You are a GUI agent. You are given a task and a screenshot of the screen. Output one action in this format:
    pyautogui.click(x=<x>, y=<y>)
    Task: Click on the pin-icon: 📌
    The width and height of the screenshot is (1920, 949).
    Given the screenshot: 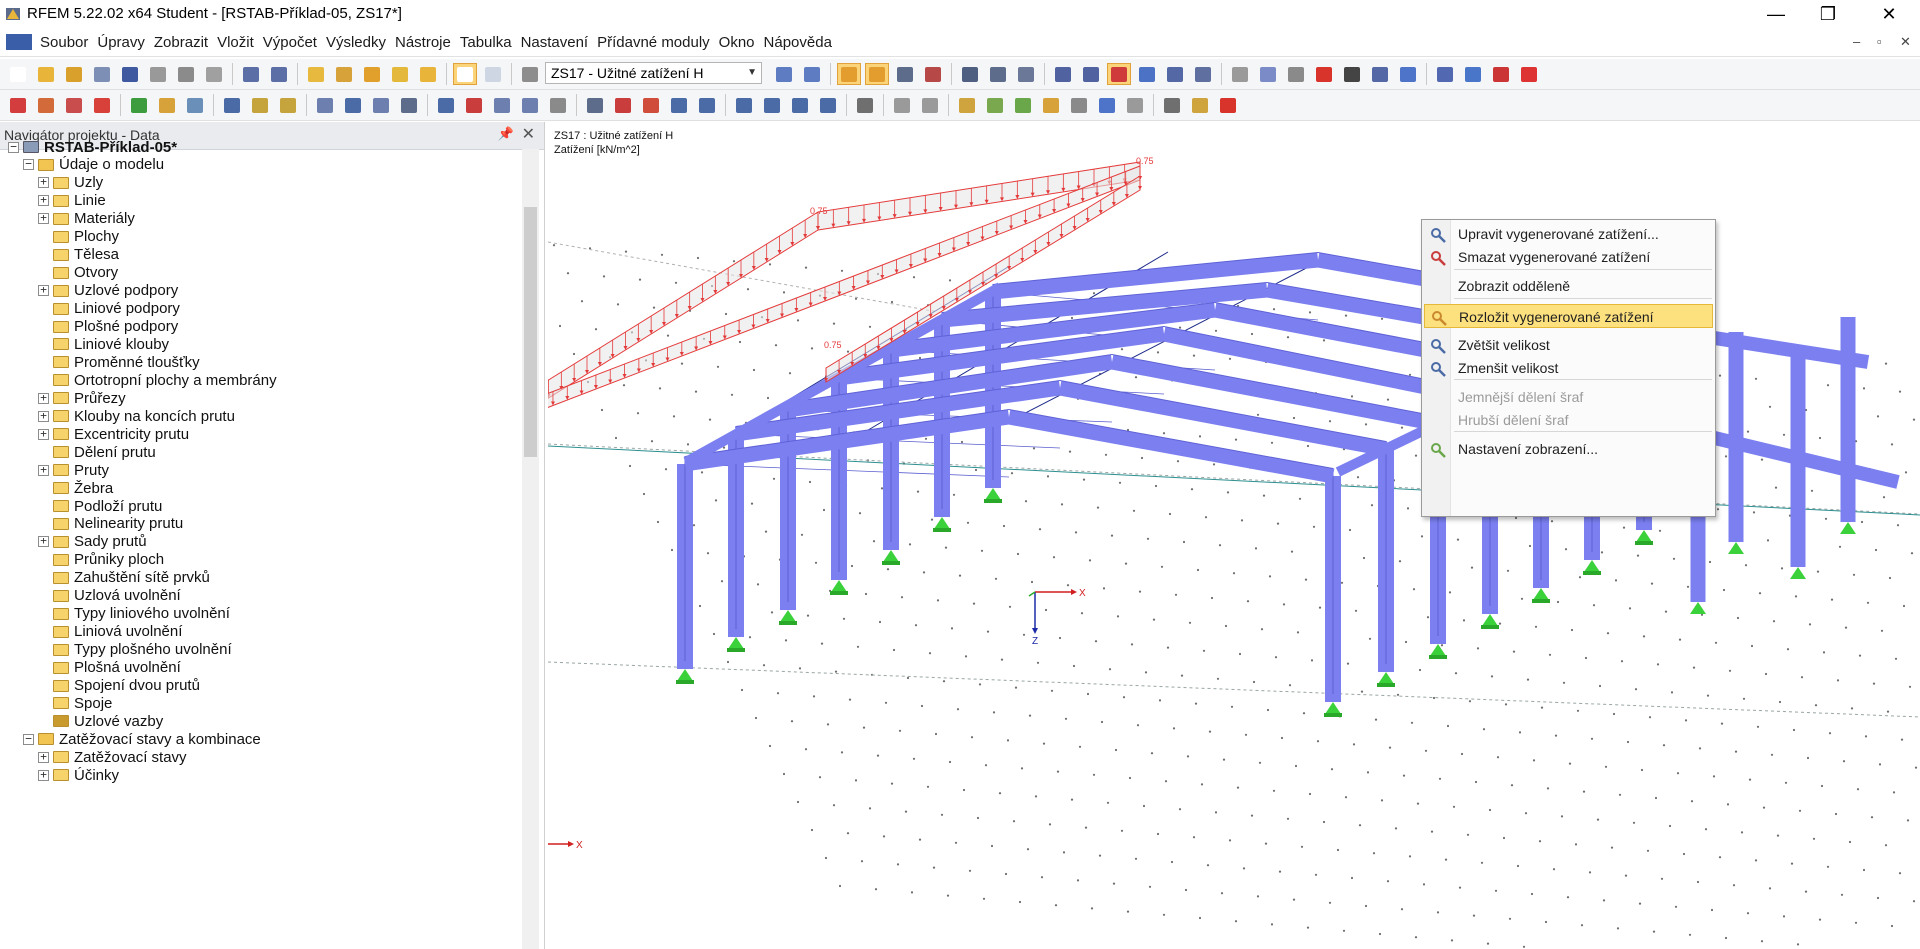 What is the action you would take?
    pyautogui.click(x=506, y=134)
    